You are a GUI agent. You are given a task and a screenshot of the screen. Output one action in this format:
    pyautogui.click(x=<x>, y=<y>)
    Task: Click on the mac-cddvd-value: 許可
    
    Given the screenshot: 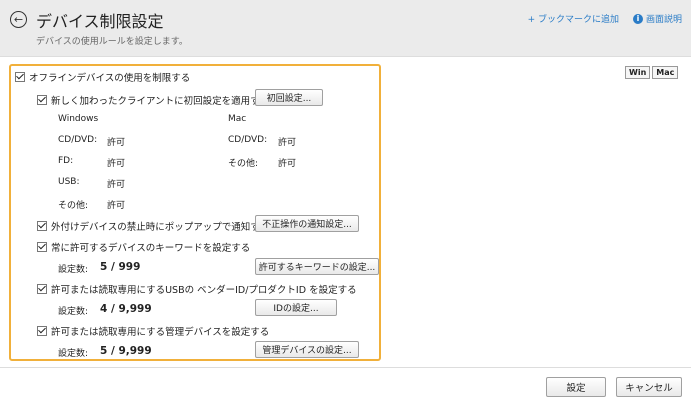 What is the action you would take?
    pyautogui.click(x=287, y=143)
    